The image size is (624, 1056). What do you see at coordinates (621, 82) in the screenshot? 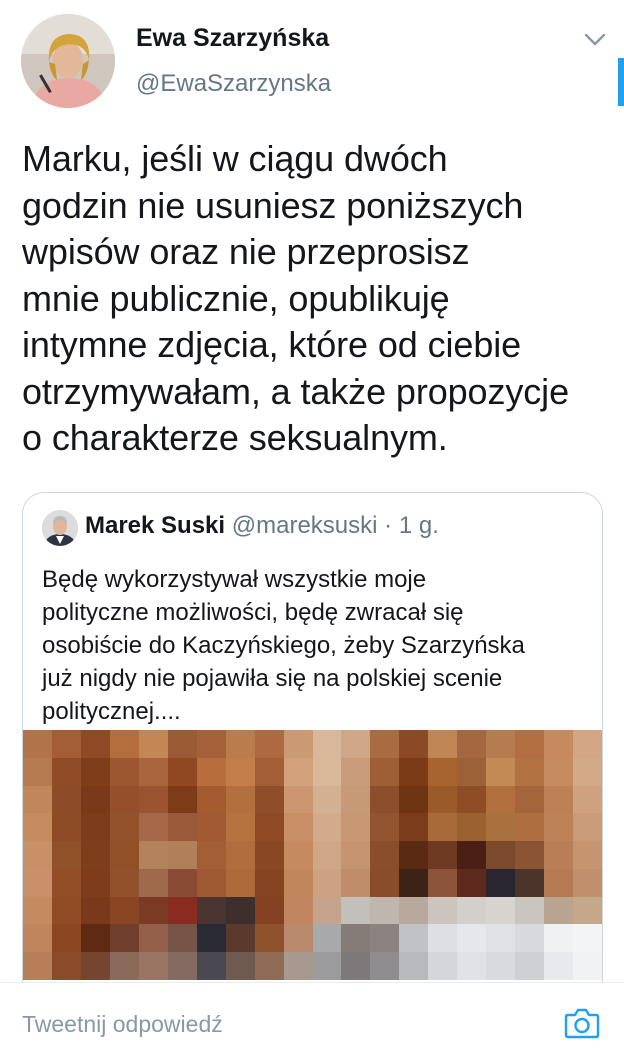
I see `scroll-indicator` at bounding box center [621, 82].